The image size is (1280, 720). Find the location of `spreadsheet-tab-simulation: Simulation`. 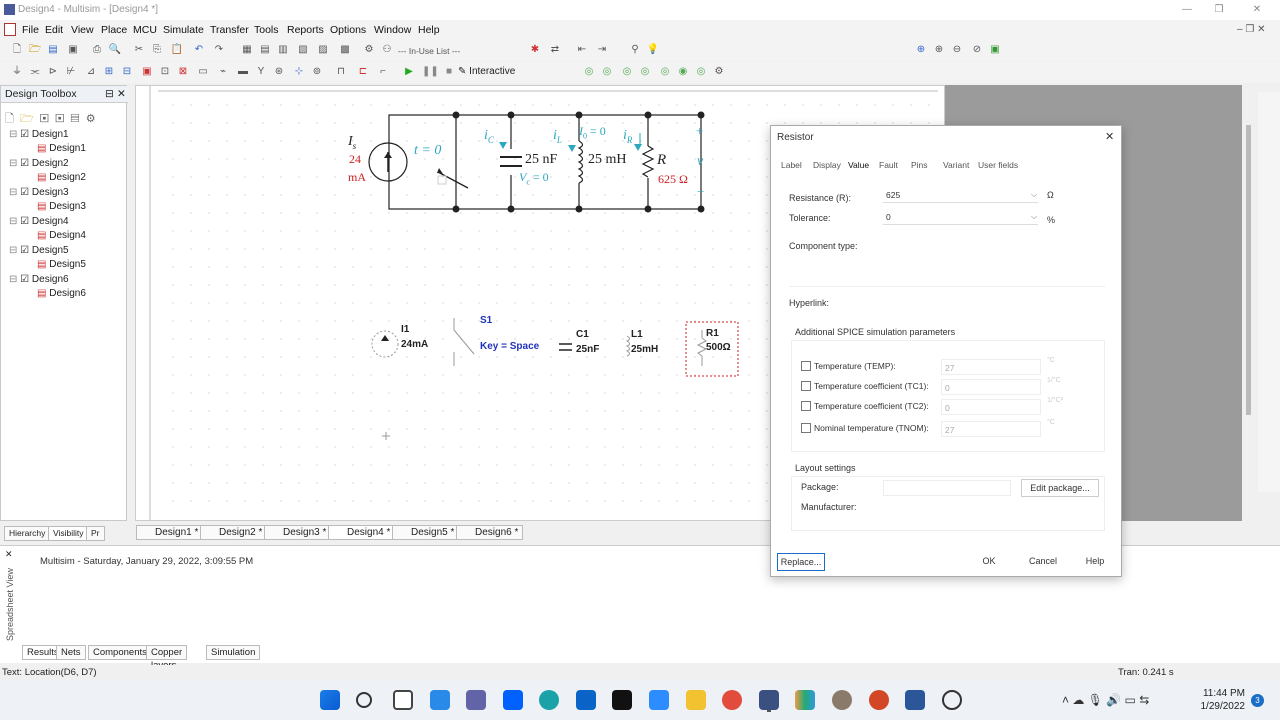

spreadsheet-tab-simulation: Simulation is located at coordinates (233, 652).